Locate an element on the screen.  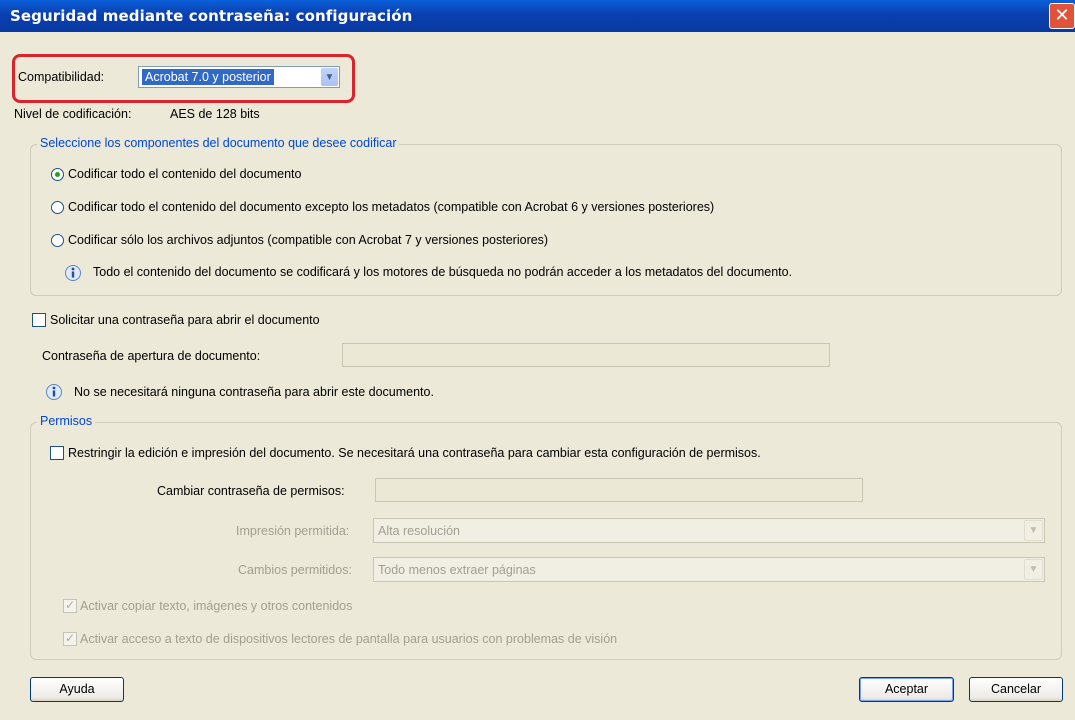
cancel-button: Cancelar is located at coordinates (1016, 689).